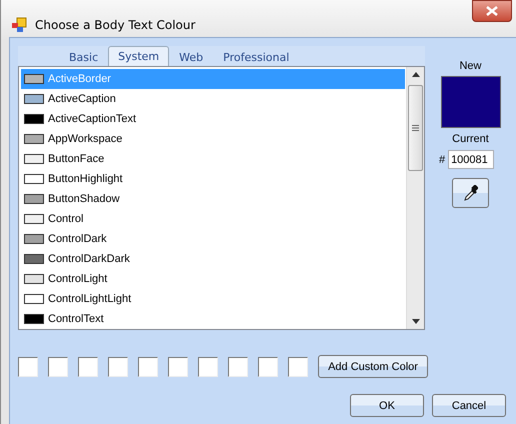 This screenshot has height=424, width=516. What do you see at coordinates (373, 366) in the screenshot?
I see `add-custom-color-button: Add Custom Color` at bounding box center [373, 366].